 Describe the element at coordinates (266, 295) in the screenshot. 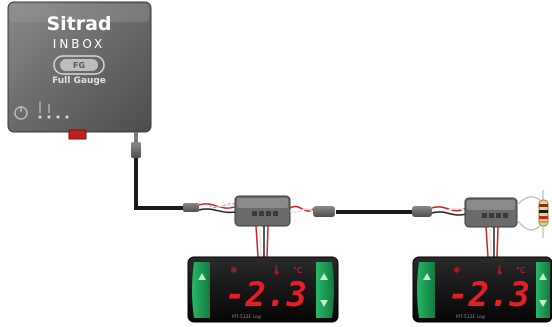

I see `controller-1-display: -2.3` at that location.